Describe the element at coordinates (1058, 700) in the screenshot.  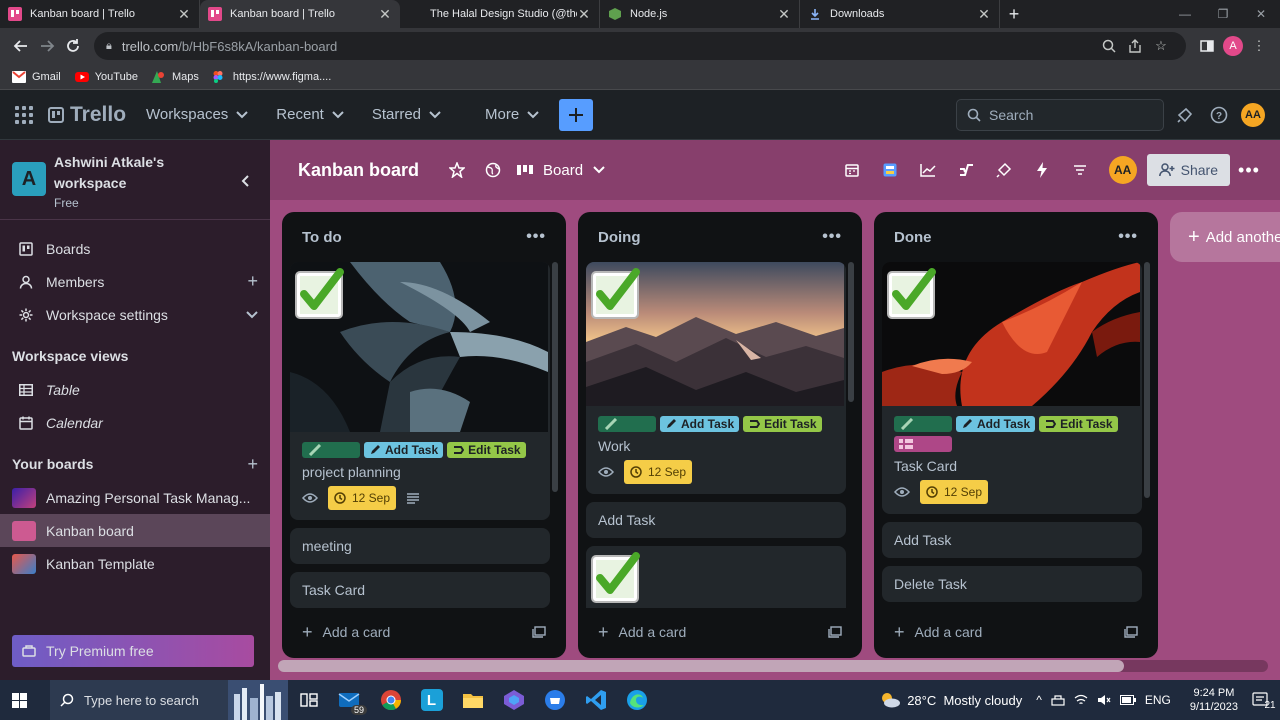
I see `network-icon` at that location.